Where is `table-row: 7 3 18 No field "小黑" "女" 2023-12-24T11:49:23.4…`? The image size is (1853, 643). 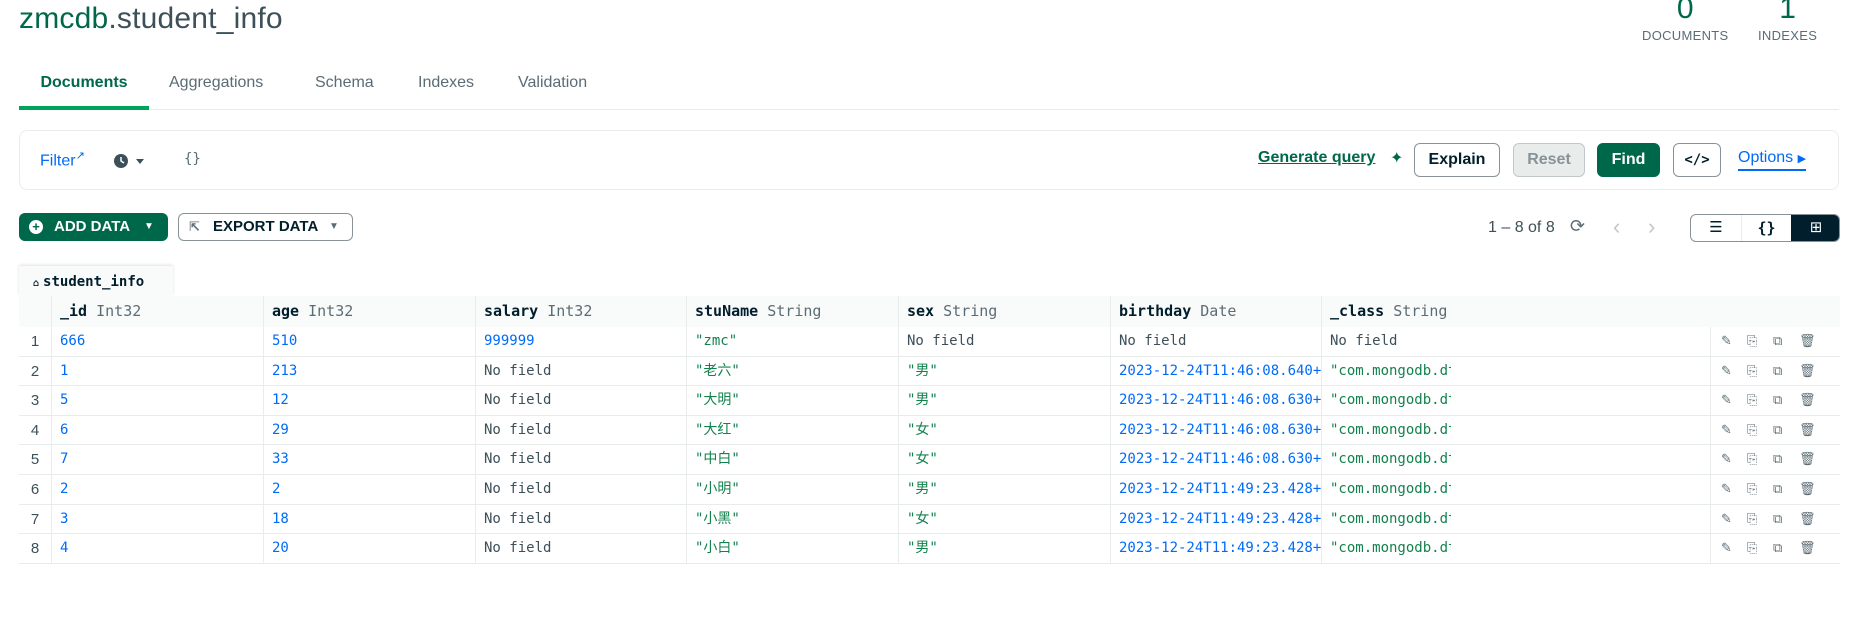
table-row: 7 3 18 No field "小黑" "女" 2023-12-24T11:49:23.4… is located at coordinates (929, 519).